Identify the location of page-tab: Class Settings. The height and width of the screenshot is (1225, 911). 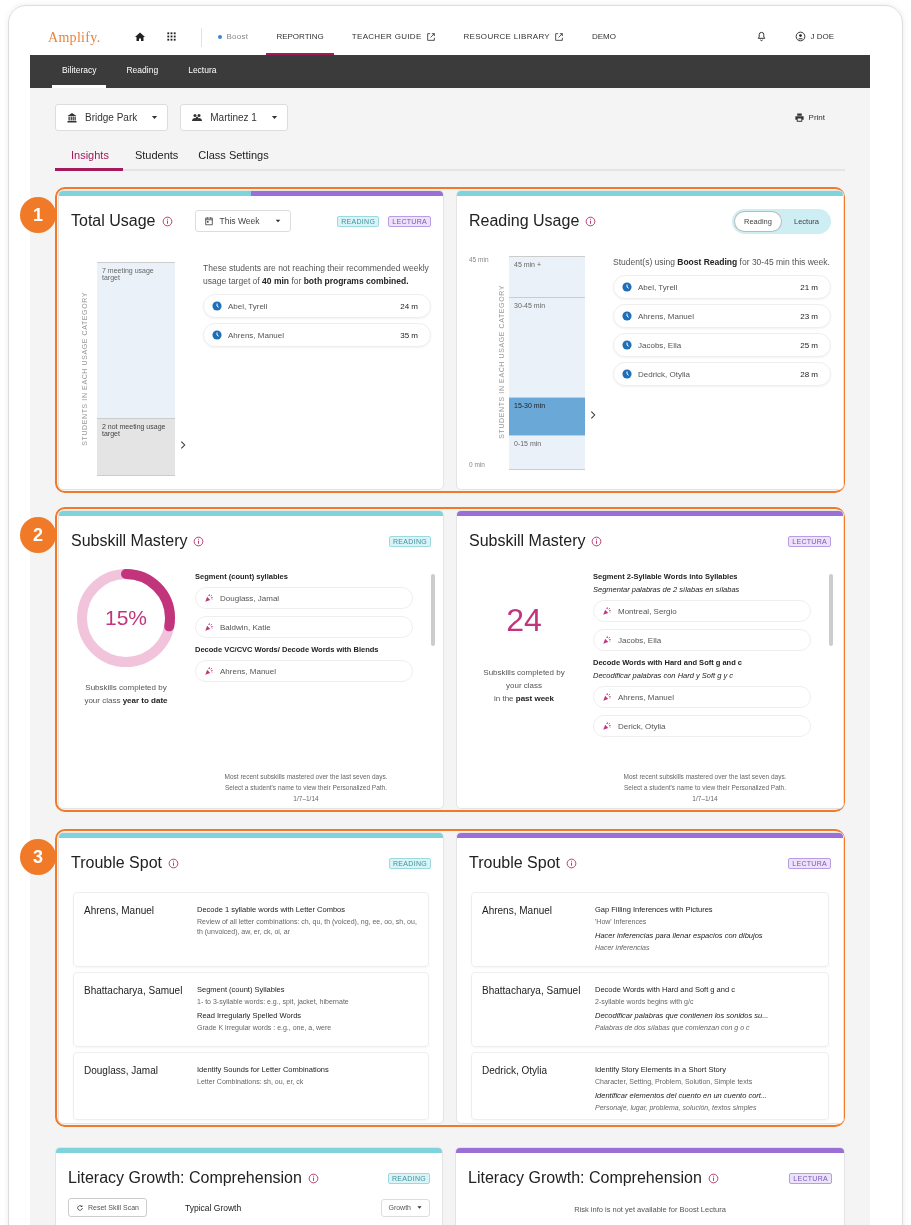
(233, 160).